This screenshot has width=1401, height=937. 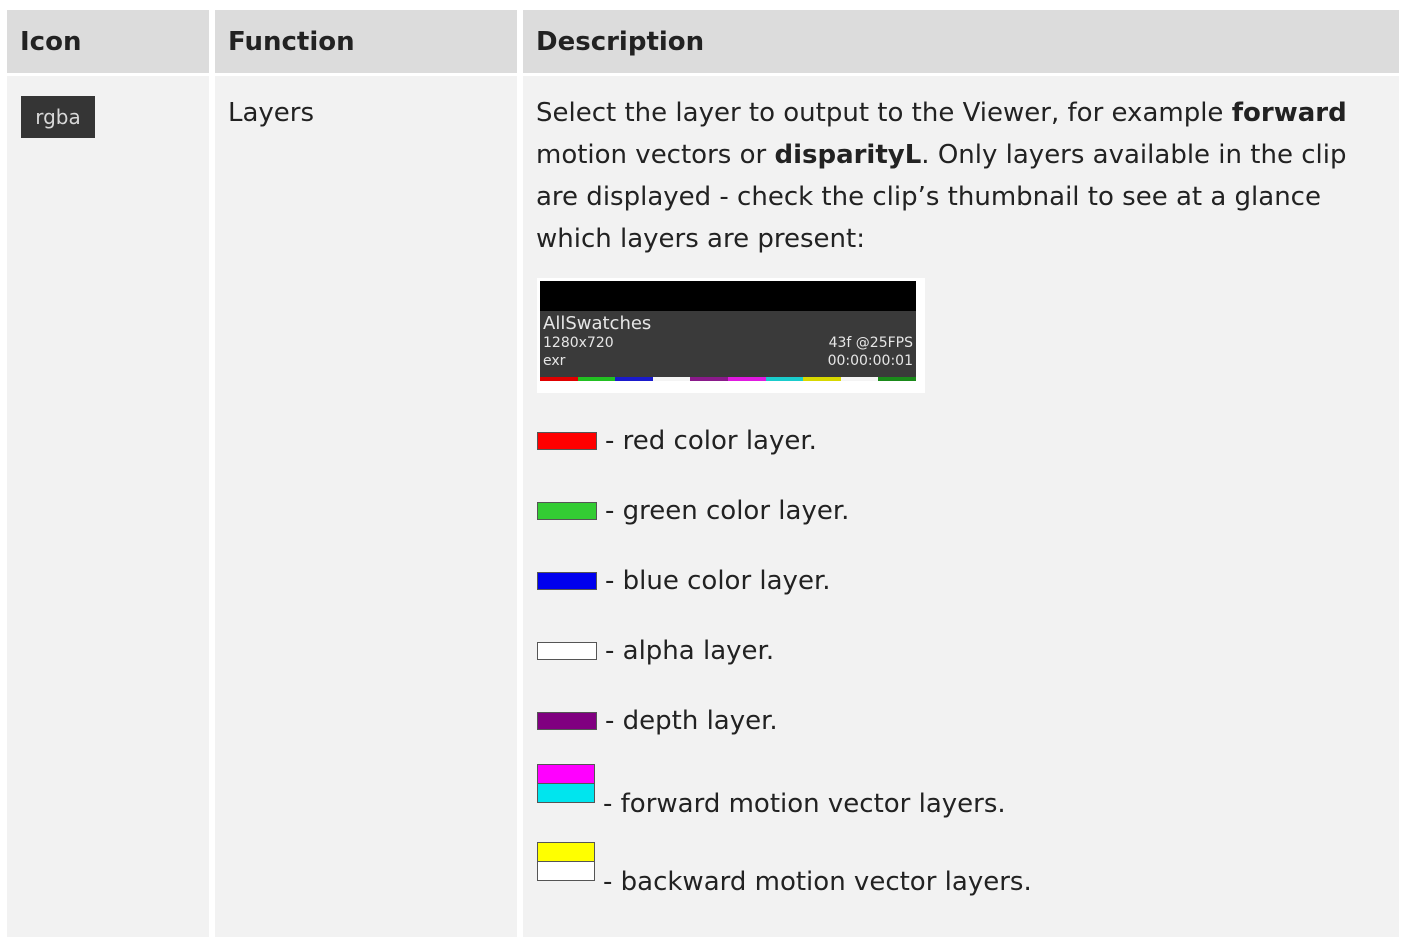 I want to click on icon-cell: rgba, so click(x=108, y=506).